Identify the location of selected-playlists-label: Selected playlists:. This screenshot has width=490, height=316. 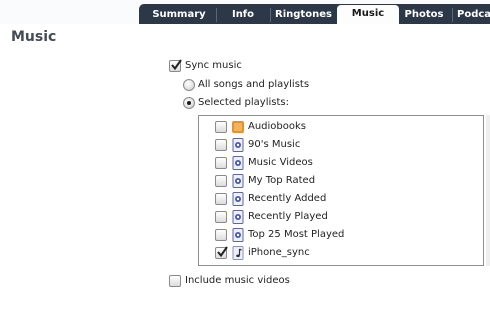
(243, 102).